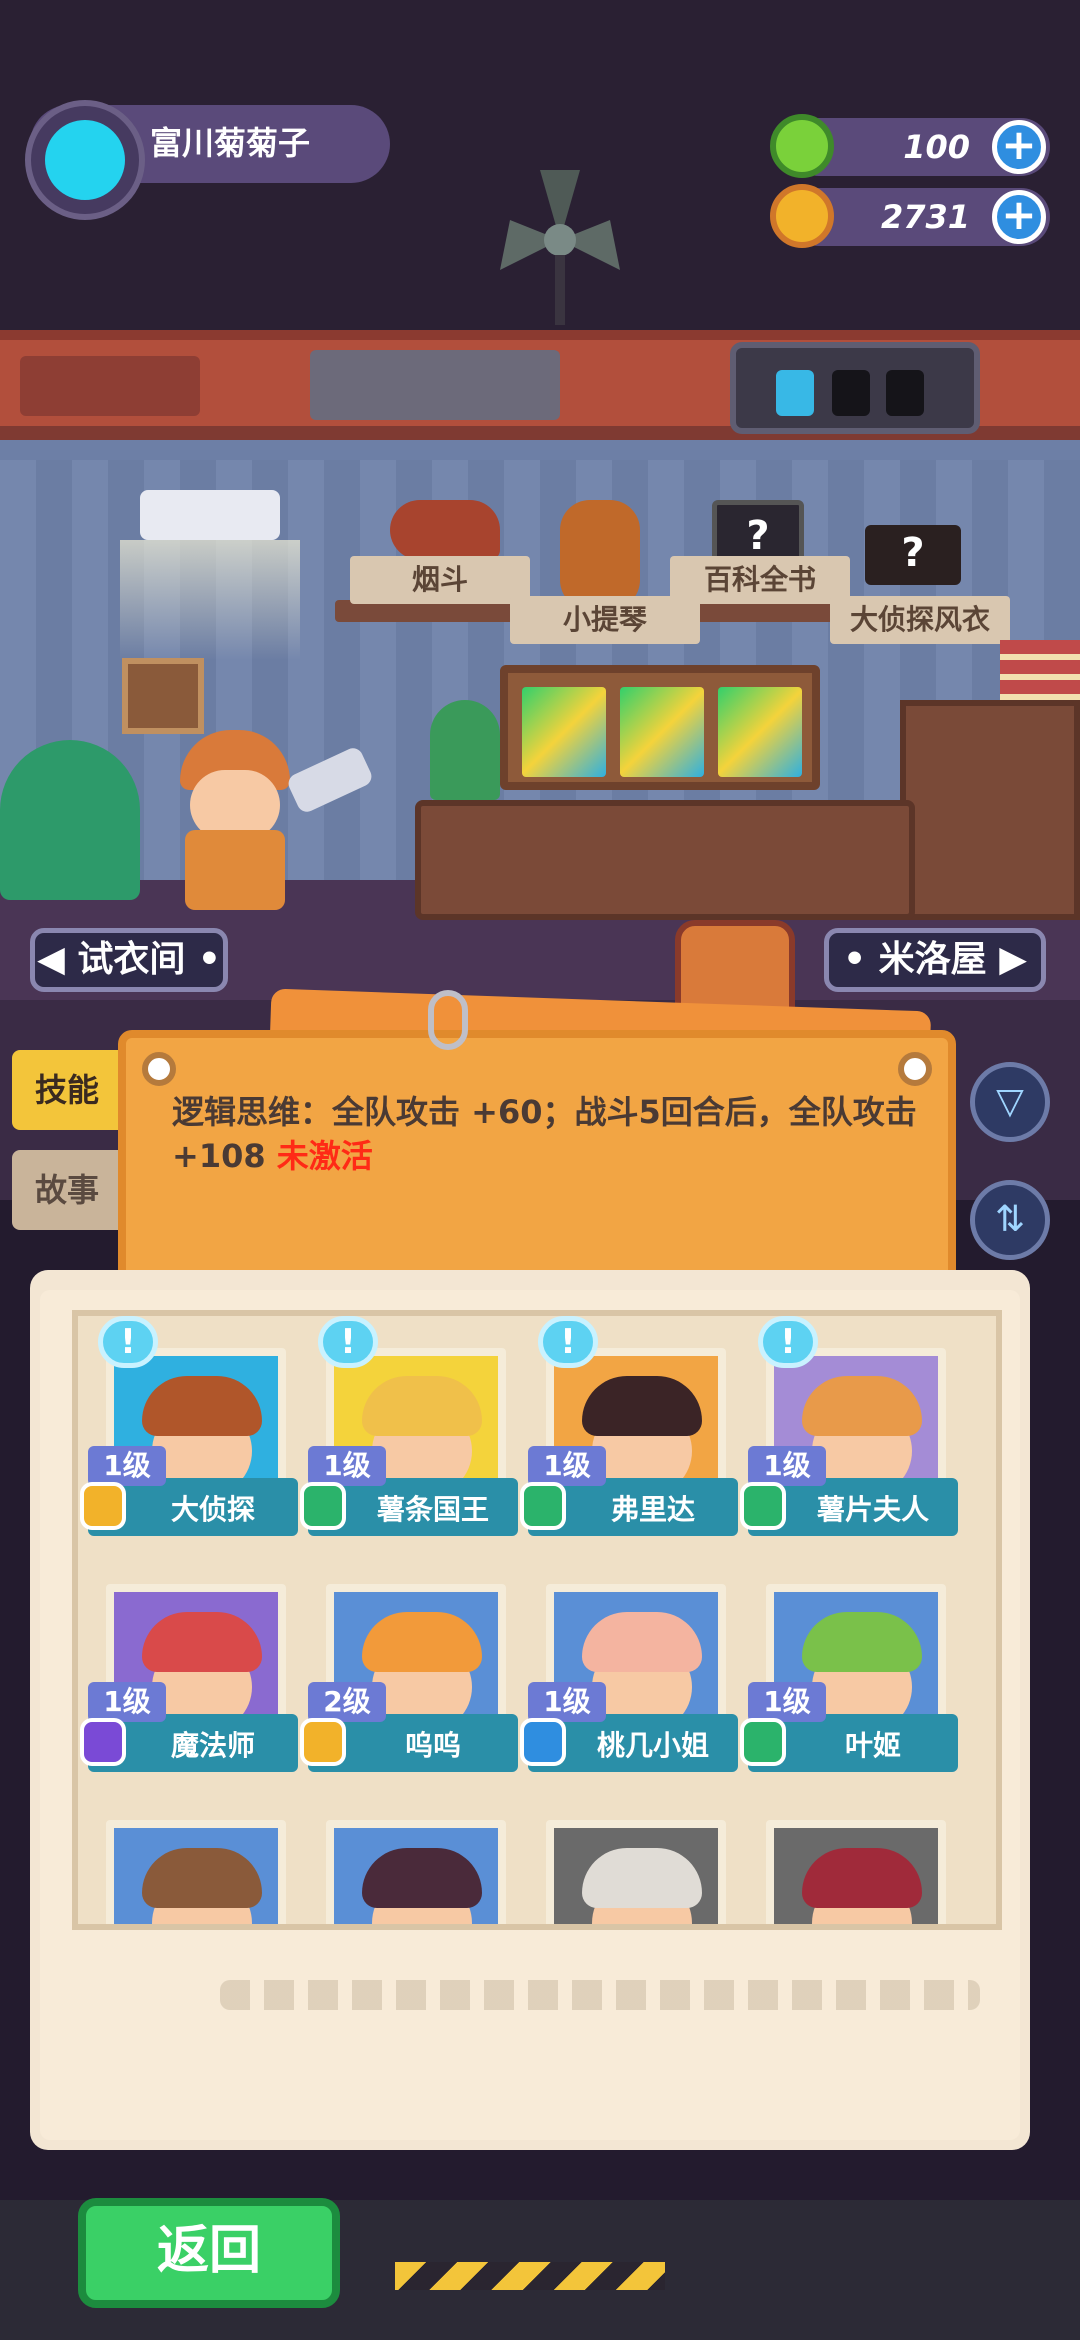 The height and width of the screenshot is (2340, 1080). I want to click on fan-icon, so click(560, 247).